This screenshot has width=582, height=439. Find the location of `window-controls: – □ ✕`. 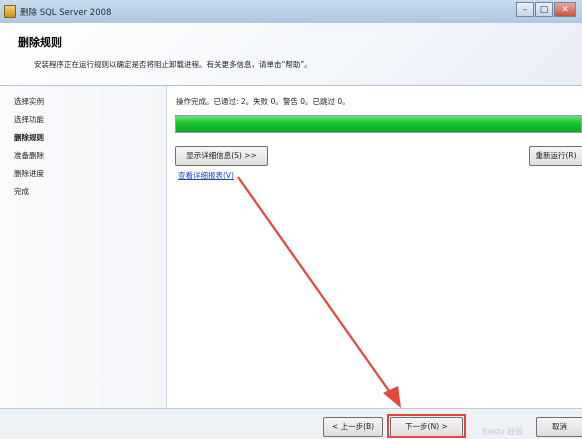

window-controls: – □ ✕ is located at coordinates (545, 9).